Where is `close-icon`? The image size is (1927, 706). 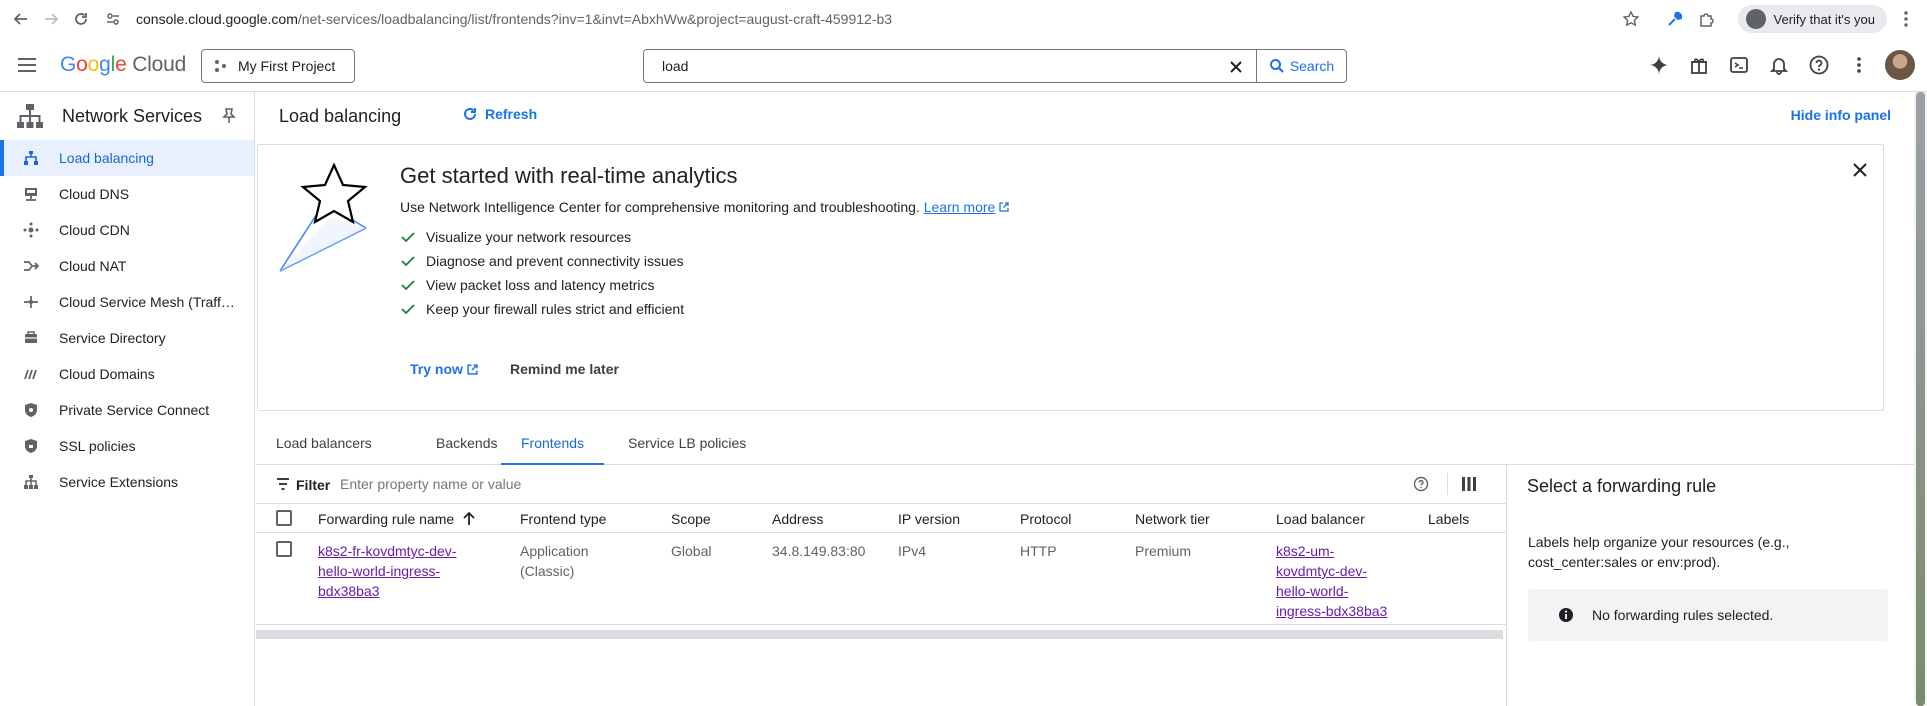
close-icon is located at coordinates (1860, 170).